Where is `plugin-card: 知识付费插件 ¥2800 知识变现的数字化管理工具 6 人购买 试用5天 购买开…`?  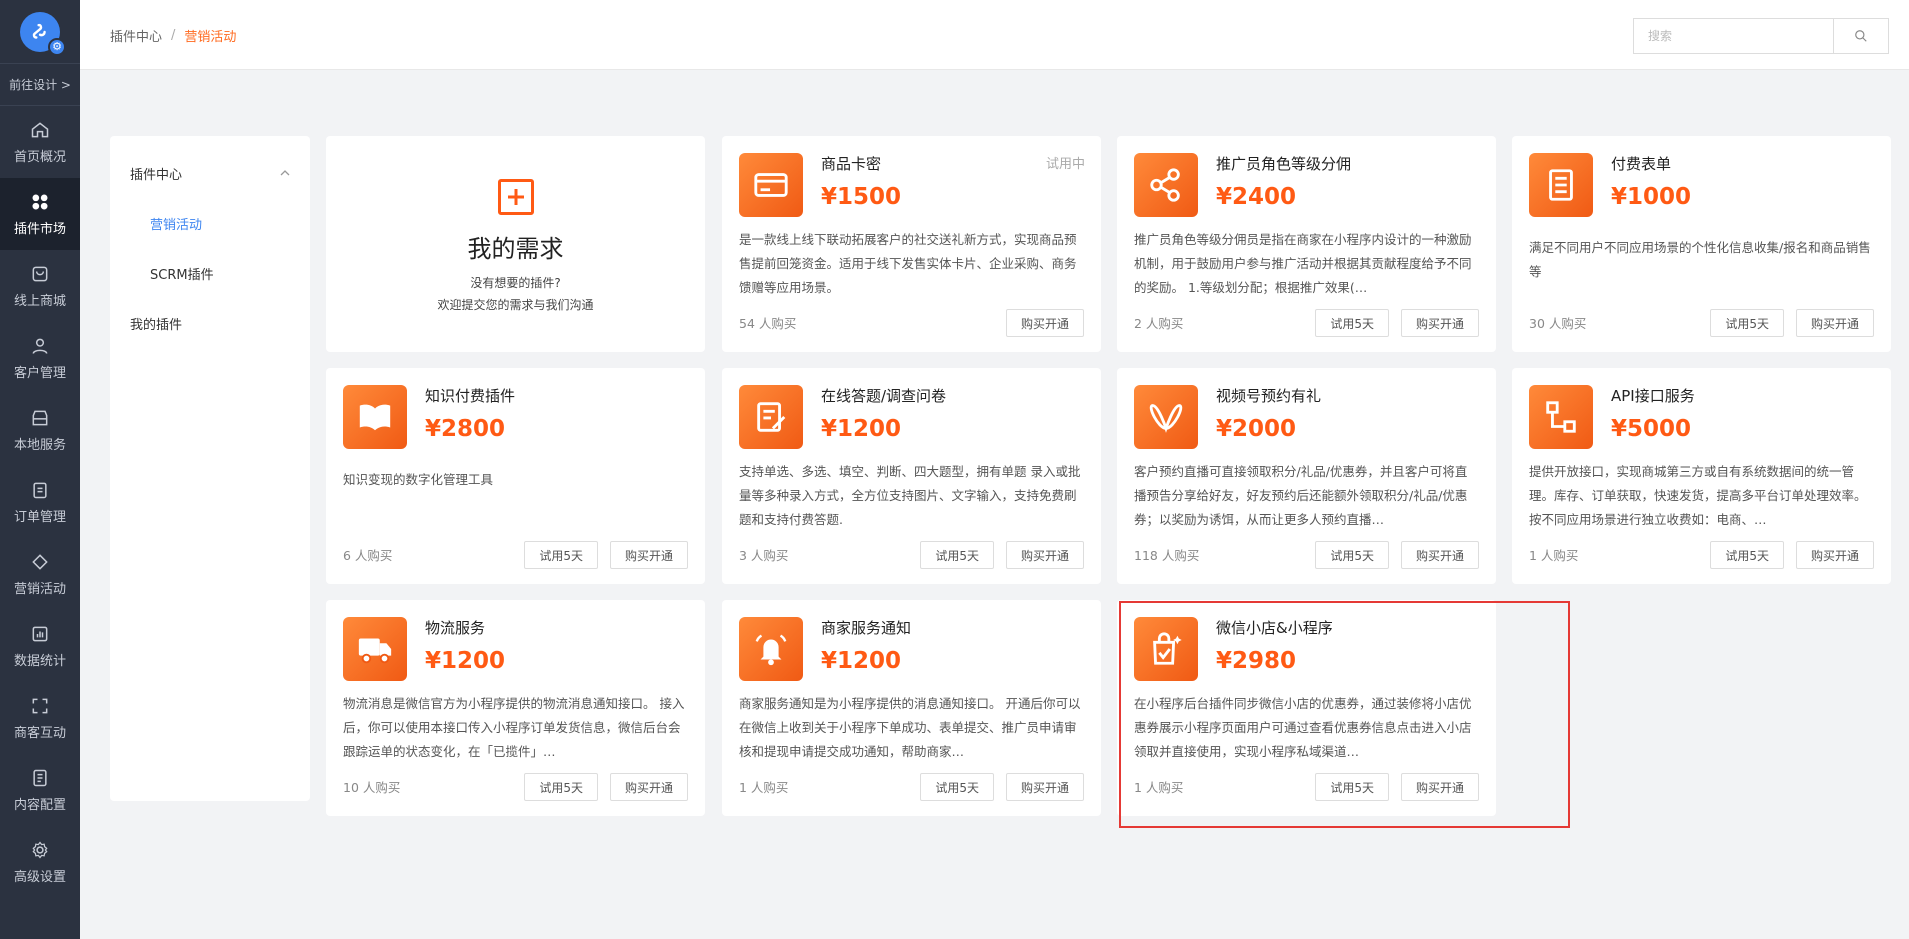 plugin-card: 知识付费插件 ¥2800 知识变现的数字化管理工具 6 人购买 试用5天 购买开… is located at coordinates (515, 476).